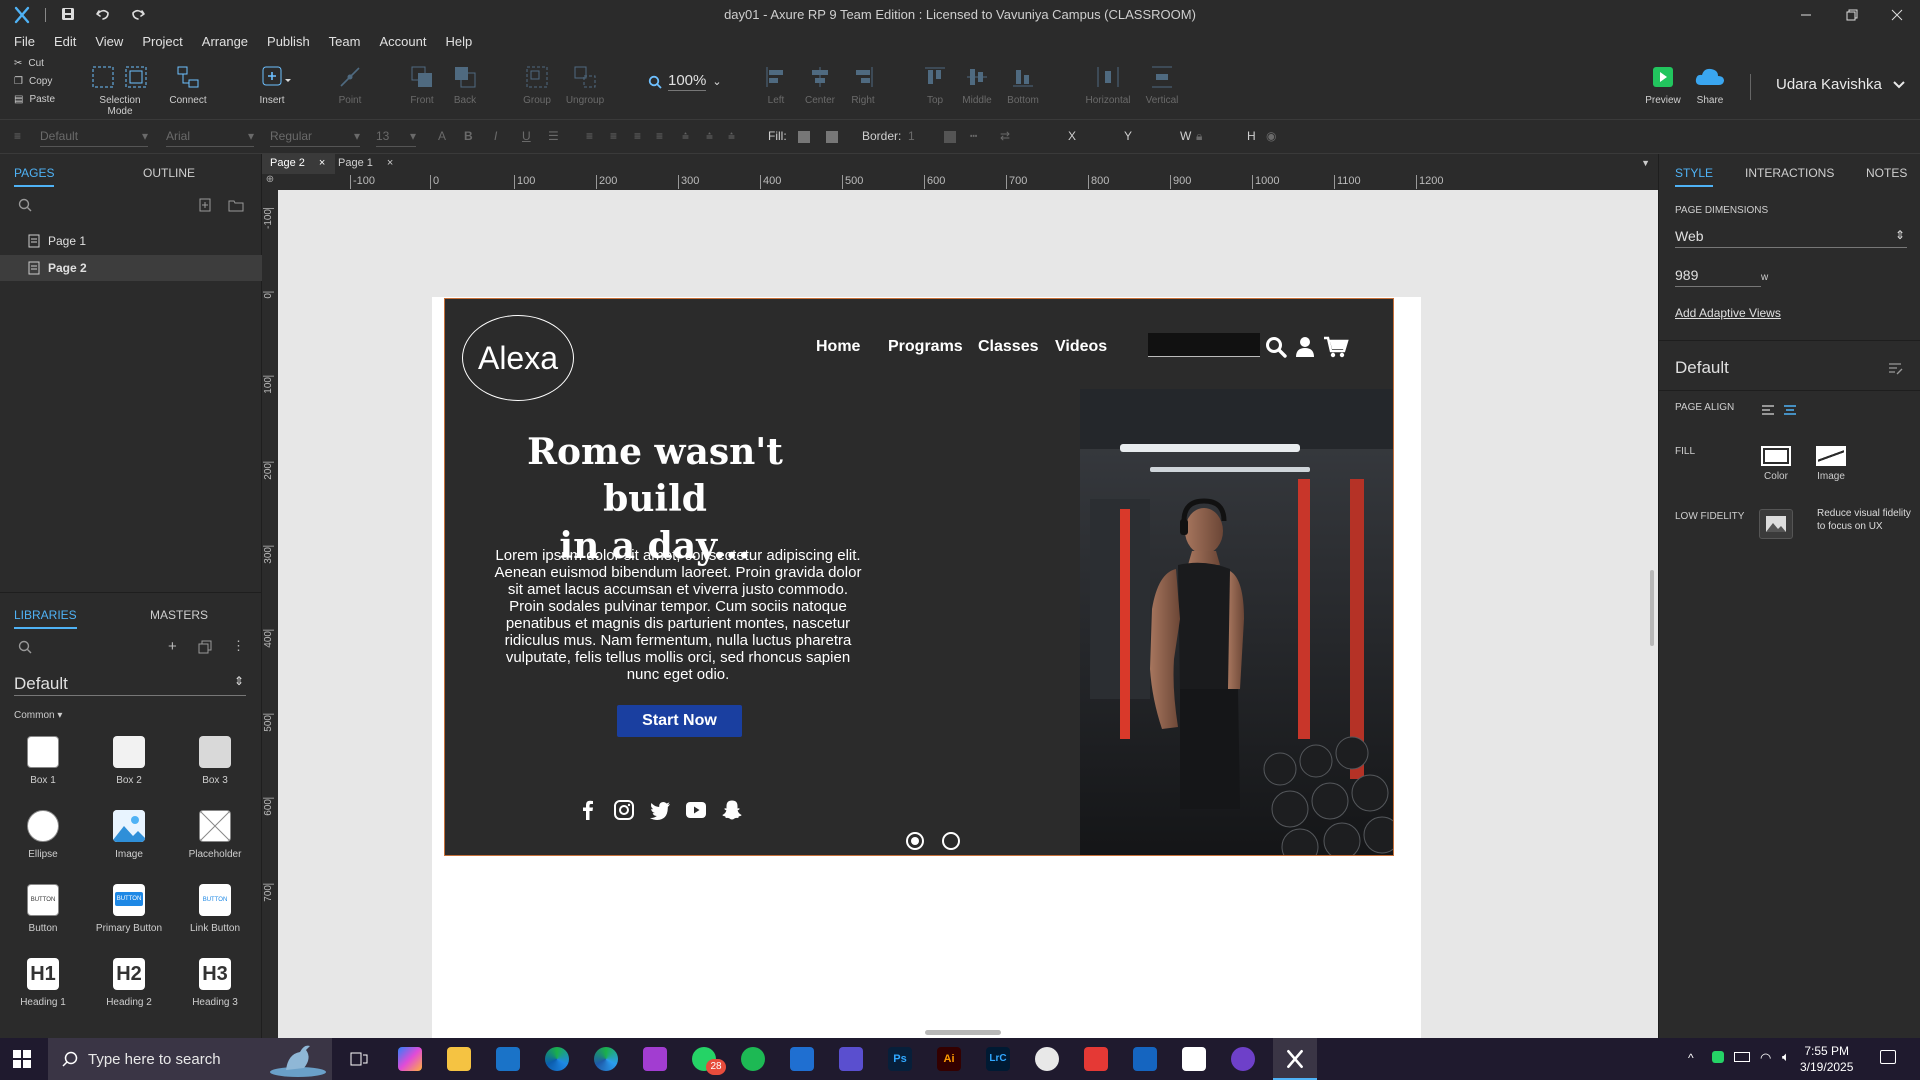 The width and height of the screenshot is (1920, 1080). Describe the element at coordinates (345, 42) in the screenshot. I see `menu-team: Team` at that location.